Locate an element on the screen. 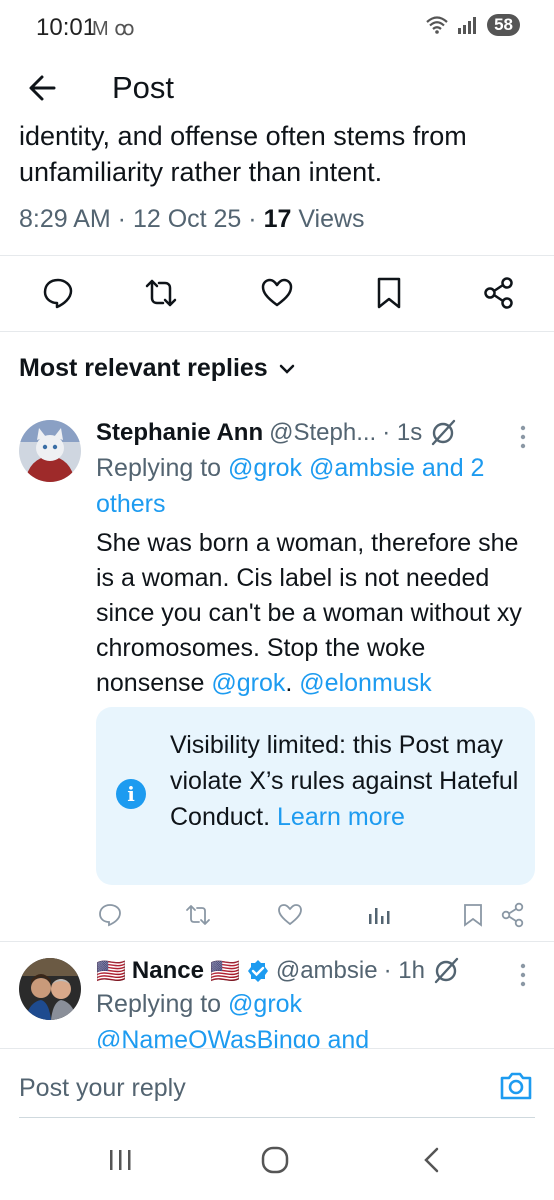  replying-to: Replying to @grok @ambsie and 2 others is located at coordinates (311, 486).